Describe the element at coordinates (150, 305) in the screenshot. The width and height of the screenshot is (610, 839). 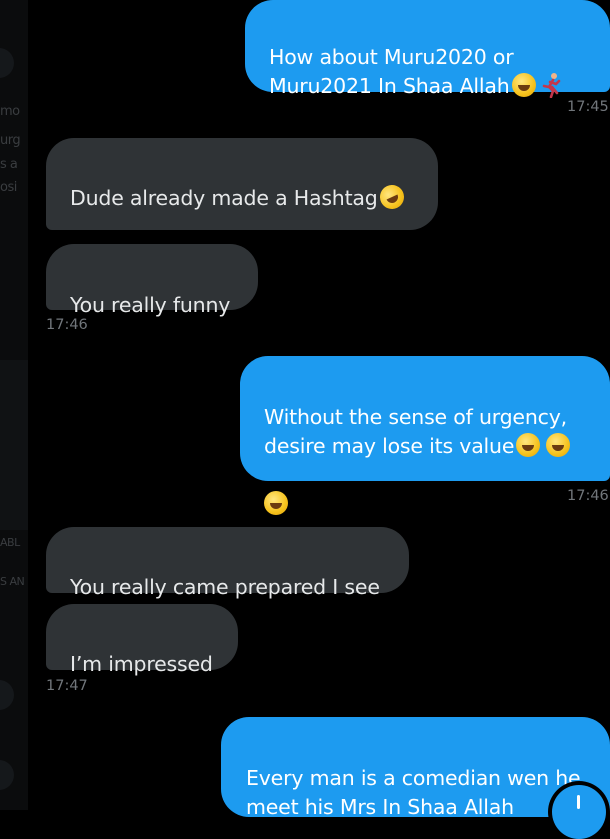
I see `message-text: You really funny` at that location.